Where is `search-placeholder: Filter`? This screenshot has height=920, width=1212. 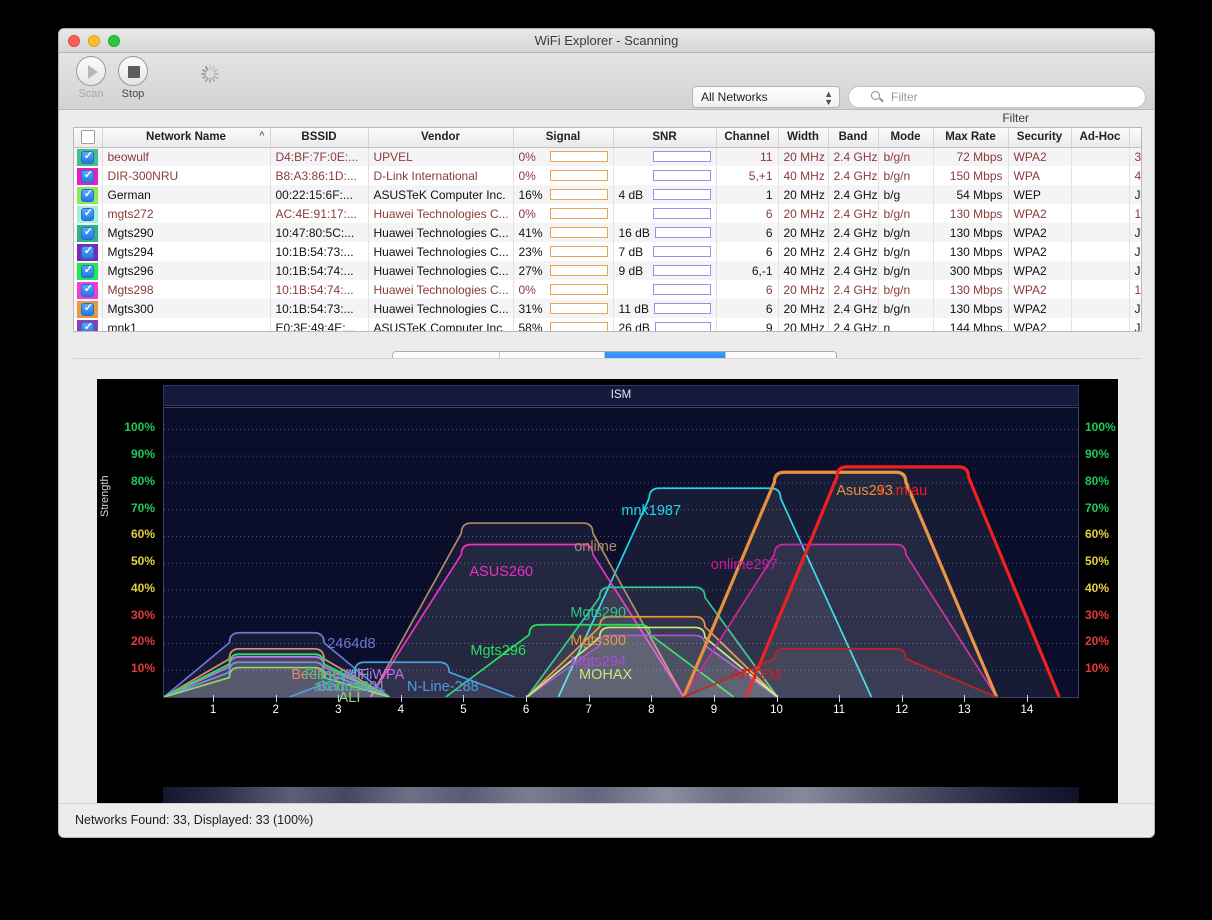 search-placeholder: Filter is located at coordinates (904, 97).